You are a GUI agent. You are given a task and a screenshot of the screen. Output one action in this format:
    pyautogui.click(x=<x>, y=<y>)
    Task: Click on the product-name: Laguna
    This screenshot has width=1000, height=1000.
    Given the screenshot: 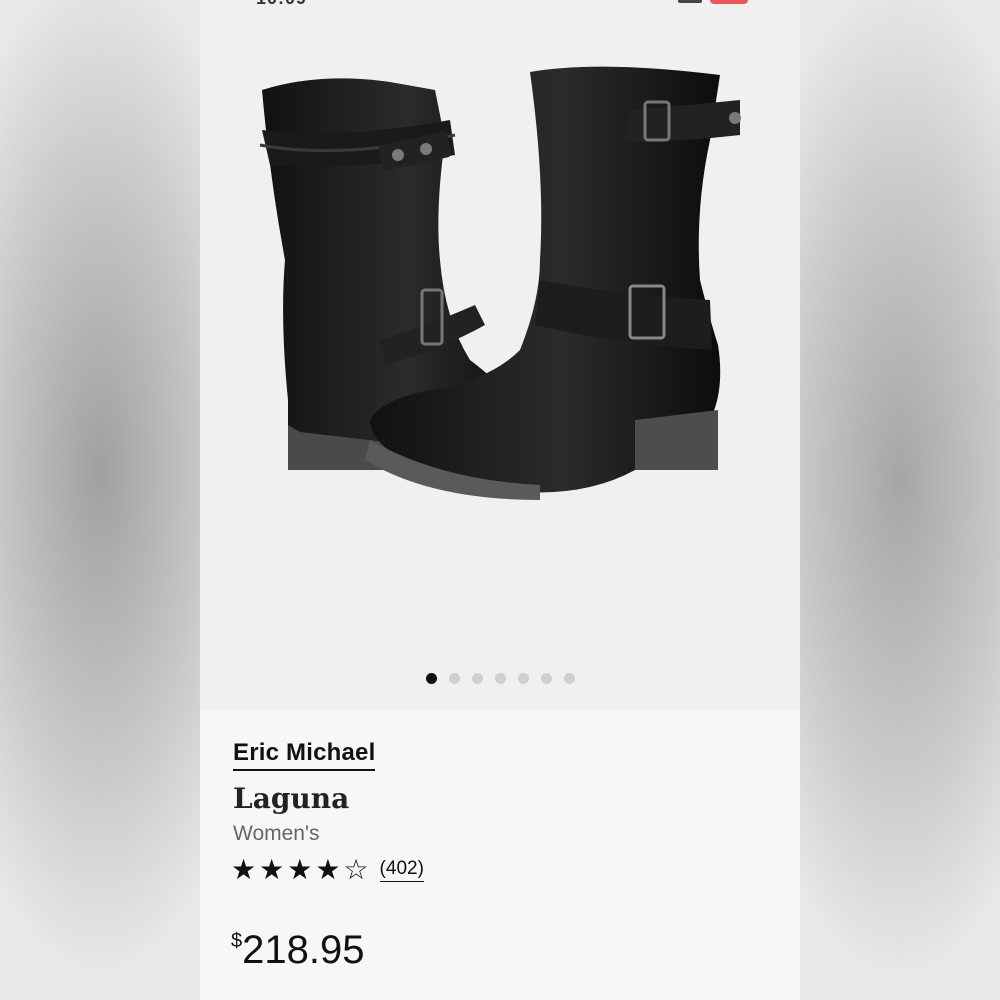 What is the action you would take?
    pyautogui.click(x=291, y=798)
    